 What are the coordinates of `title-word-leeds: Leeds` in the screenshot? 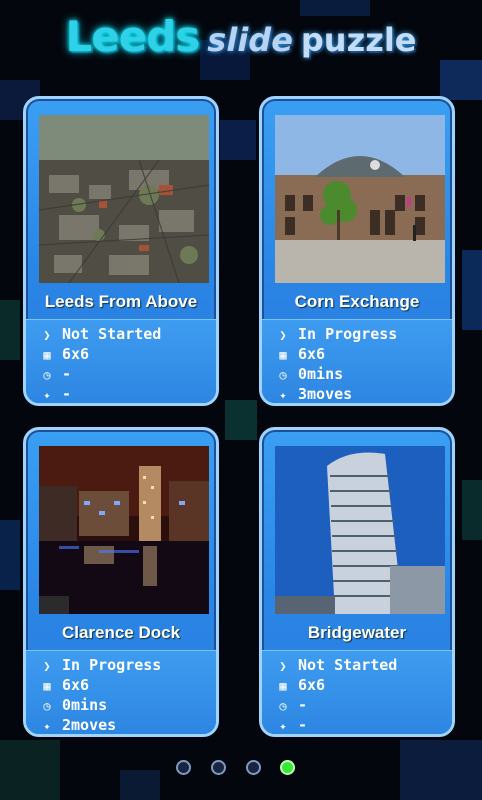 It's located at (133, 36).